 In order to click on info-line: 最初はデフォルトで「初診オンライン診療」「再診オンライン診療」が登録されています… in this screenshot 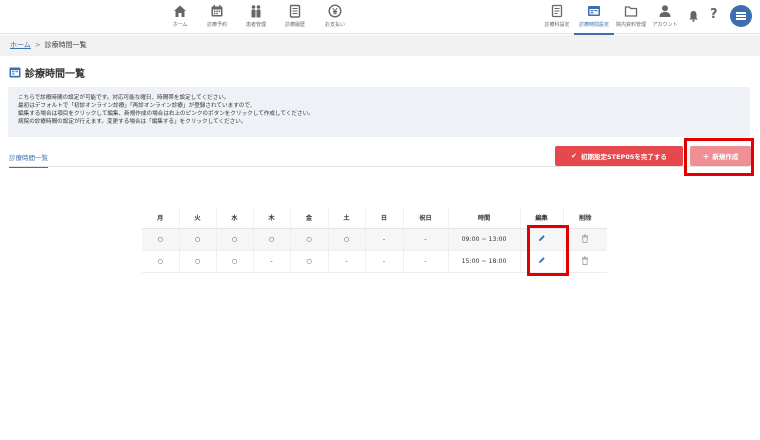, I will do `click(137, 106)`.